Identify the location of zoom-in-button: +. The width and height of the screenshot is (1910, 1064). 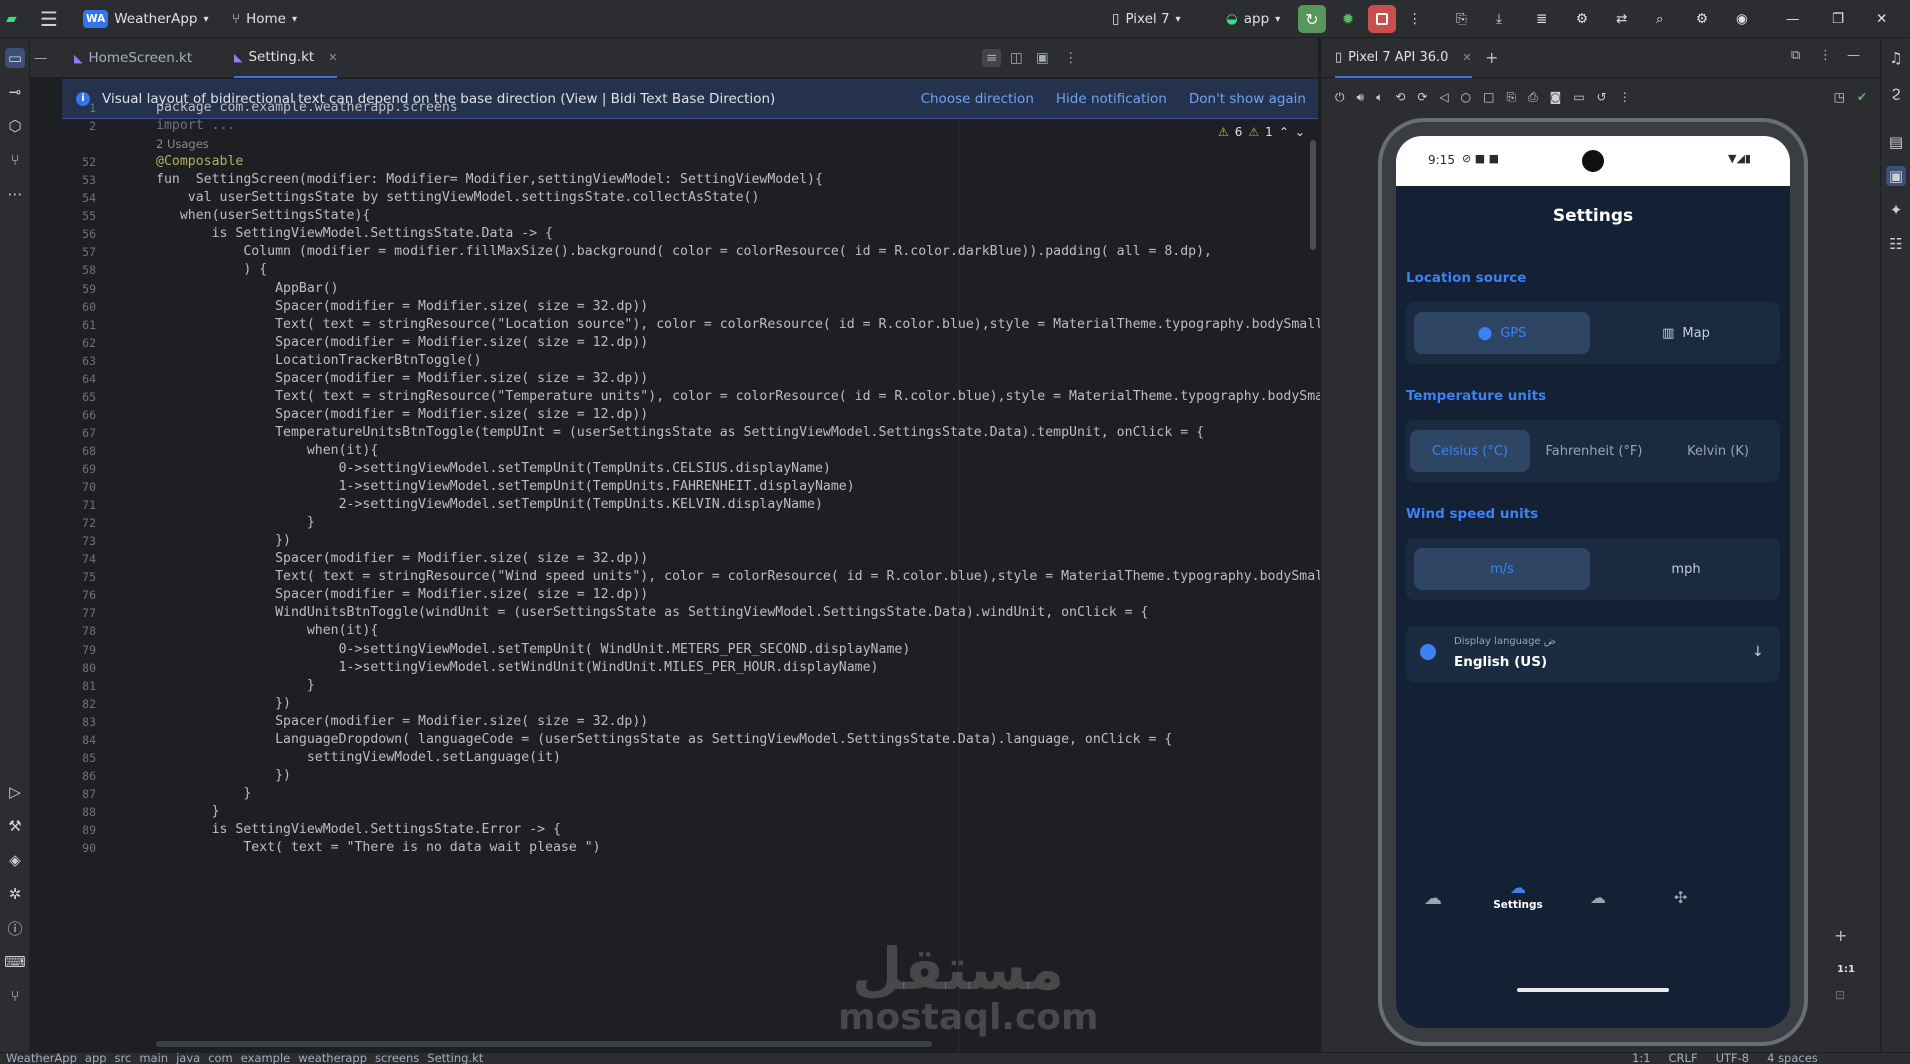
(1840, 935).